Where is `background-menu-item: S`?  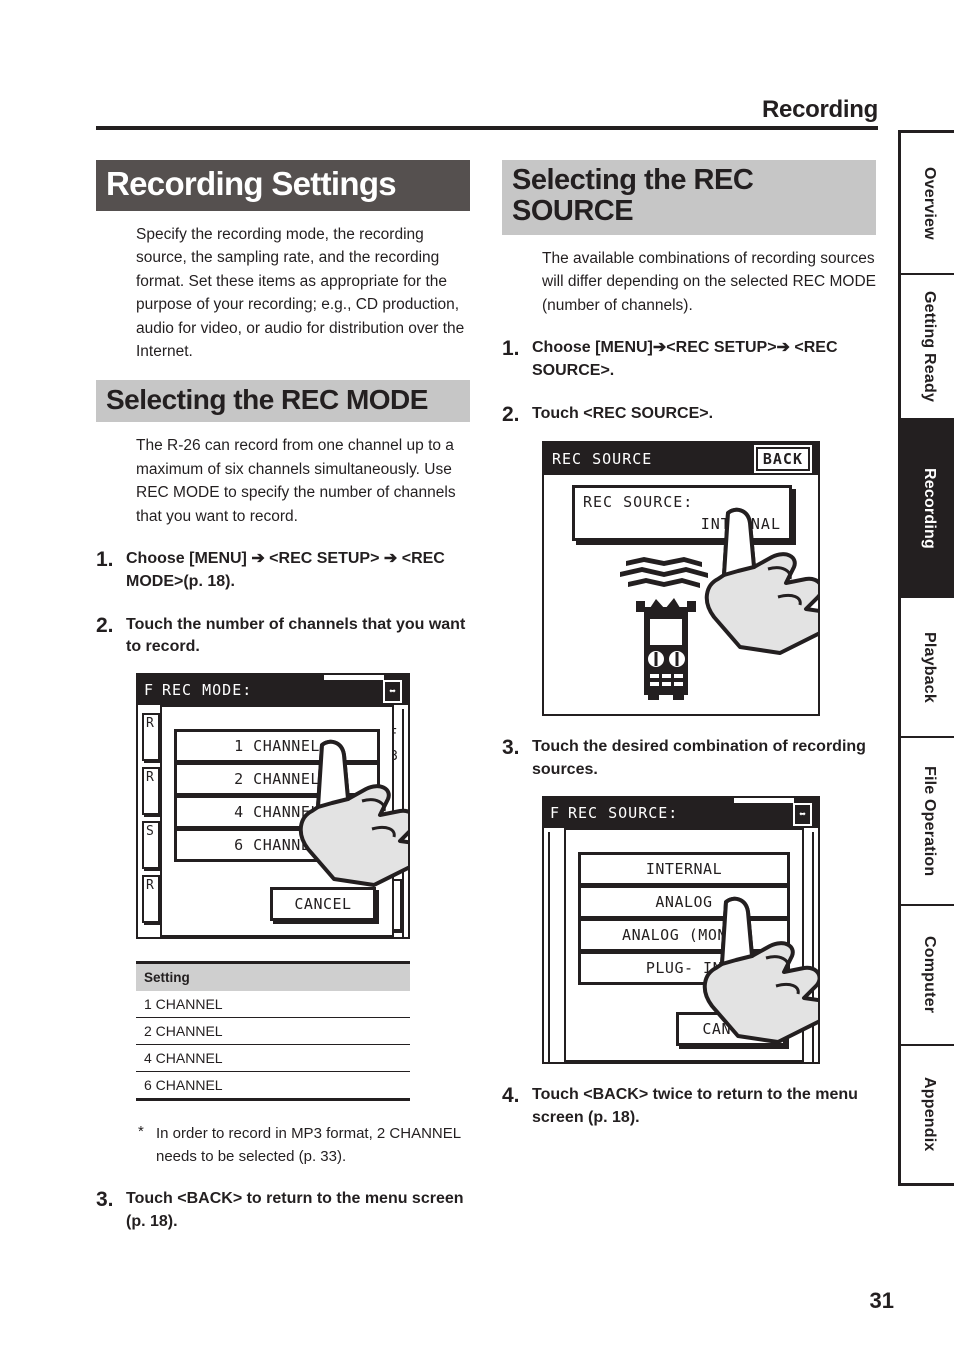 background-menu-item: S is located at coordinates (151, 845).